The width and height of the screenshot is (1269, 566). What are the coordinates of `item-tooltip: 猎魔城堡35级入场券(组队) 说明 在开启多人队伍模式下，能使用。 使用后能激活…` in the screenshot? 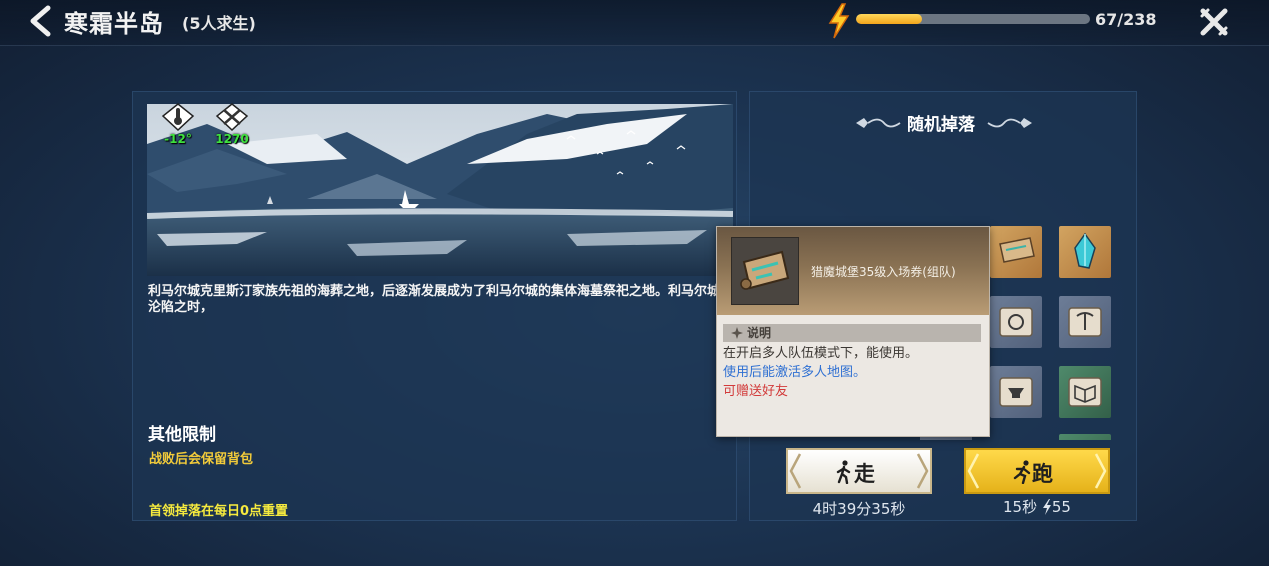 It's located at (853, 331).